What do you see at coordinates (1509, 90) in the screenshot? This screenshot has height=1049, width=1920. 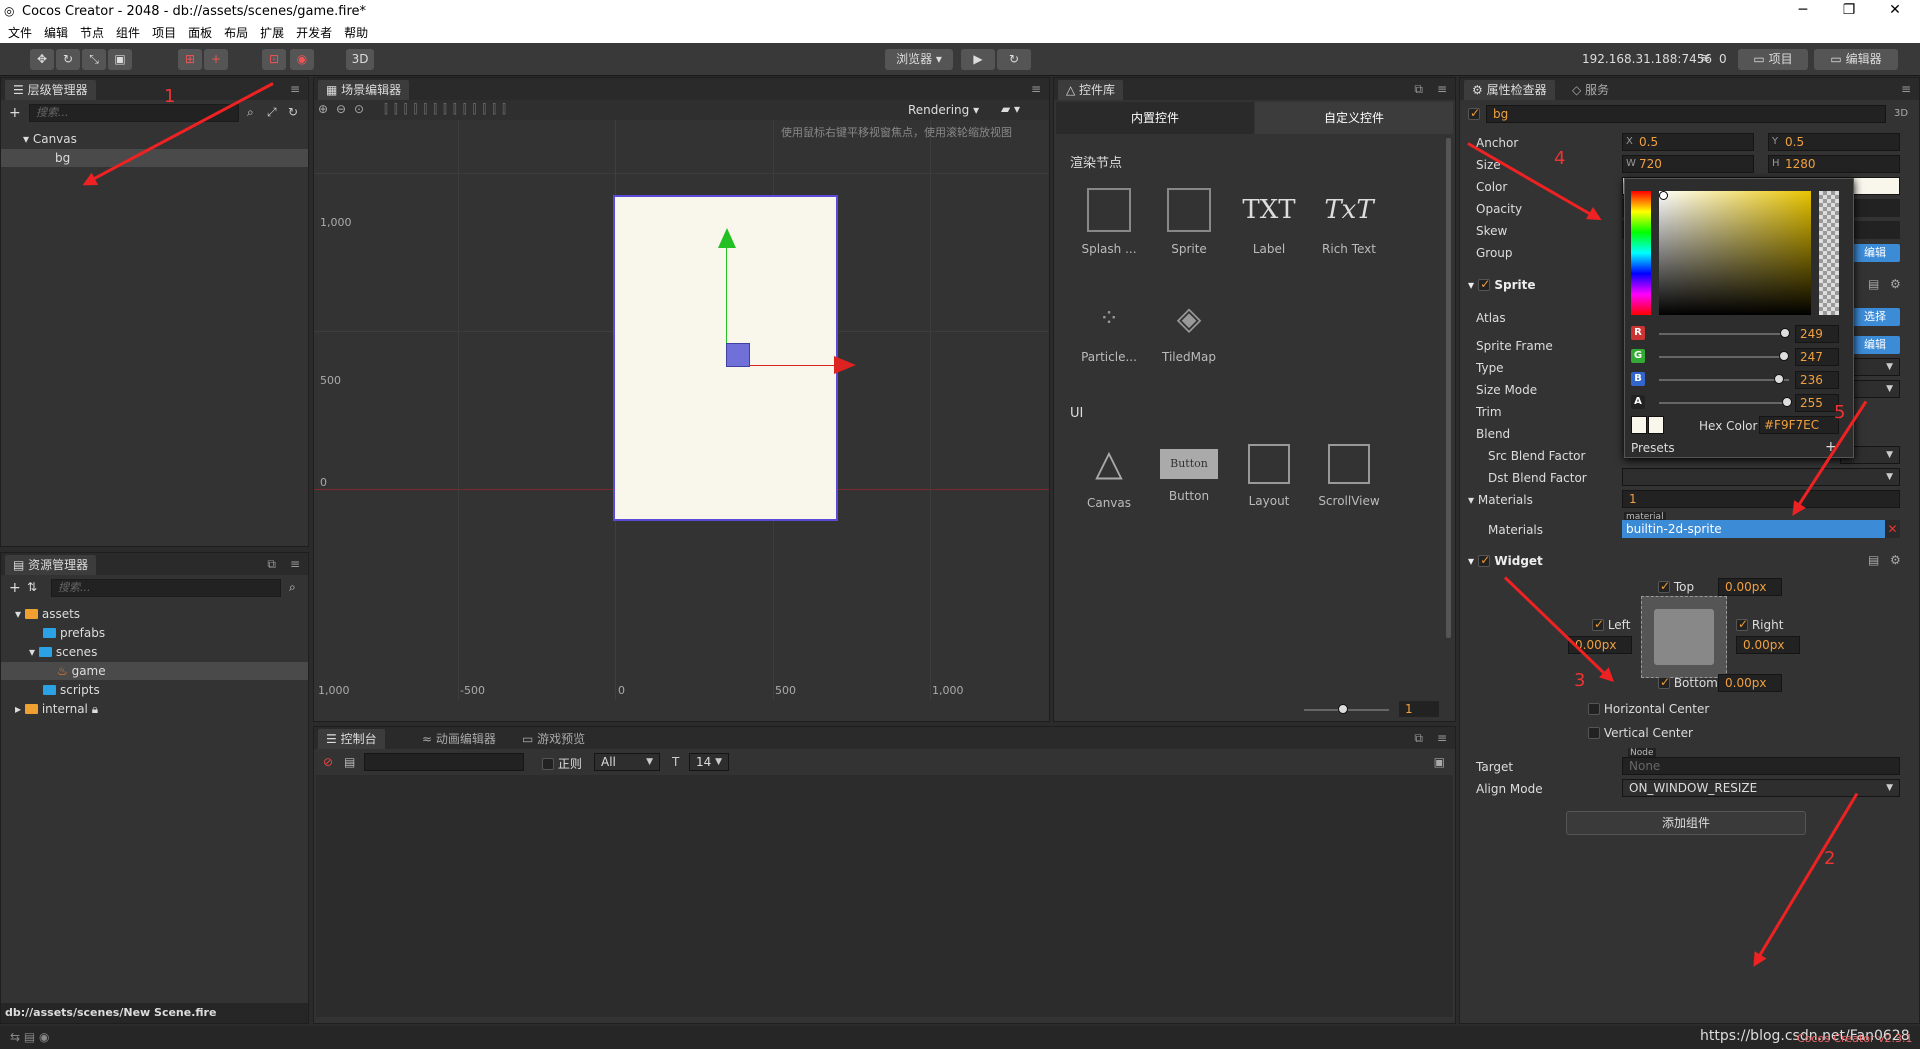 I see `tab-inspector: ⚙ 属性检查器` at bounding box center [1509, 90].